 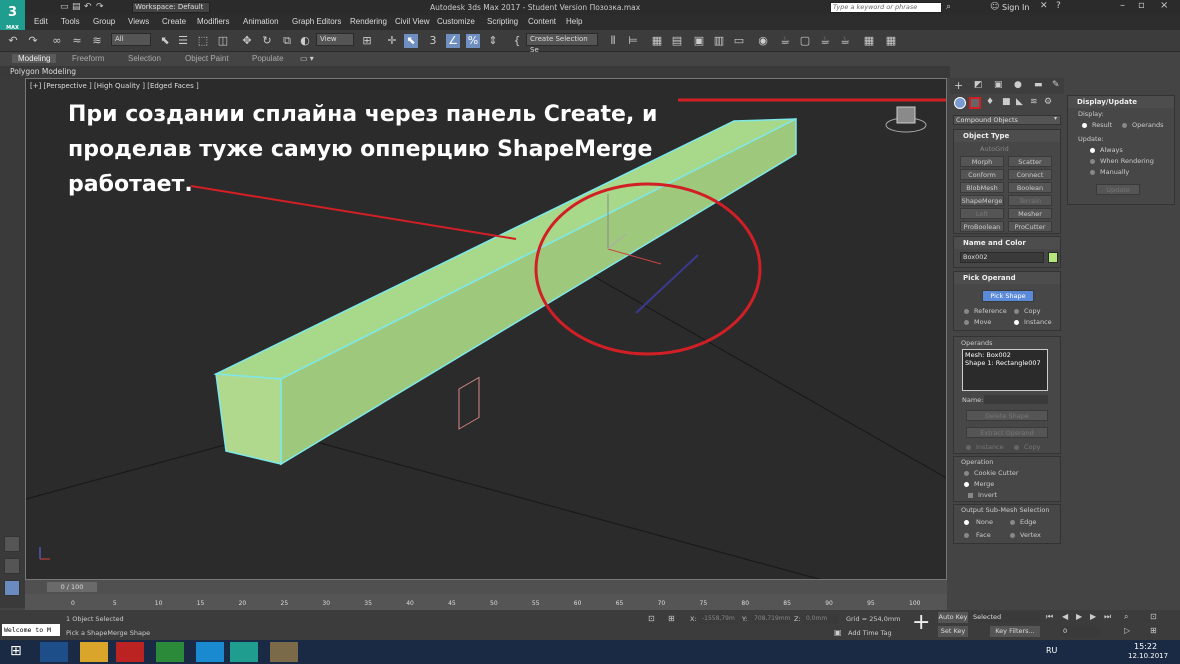 I want to click on close-icon: ×, so click(x=1164, y=5).